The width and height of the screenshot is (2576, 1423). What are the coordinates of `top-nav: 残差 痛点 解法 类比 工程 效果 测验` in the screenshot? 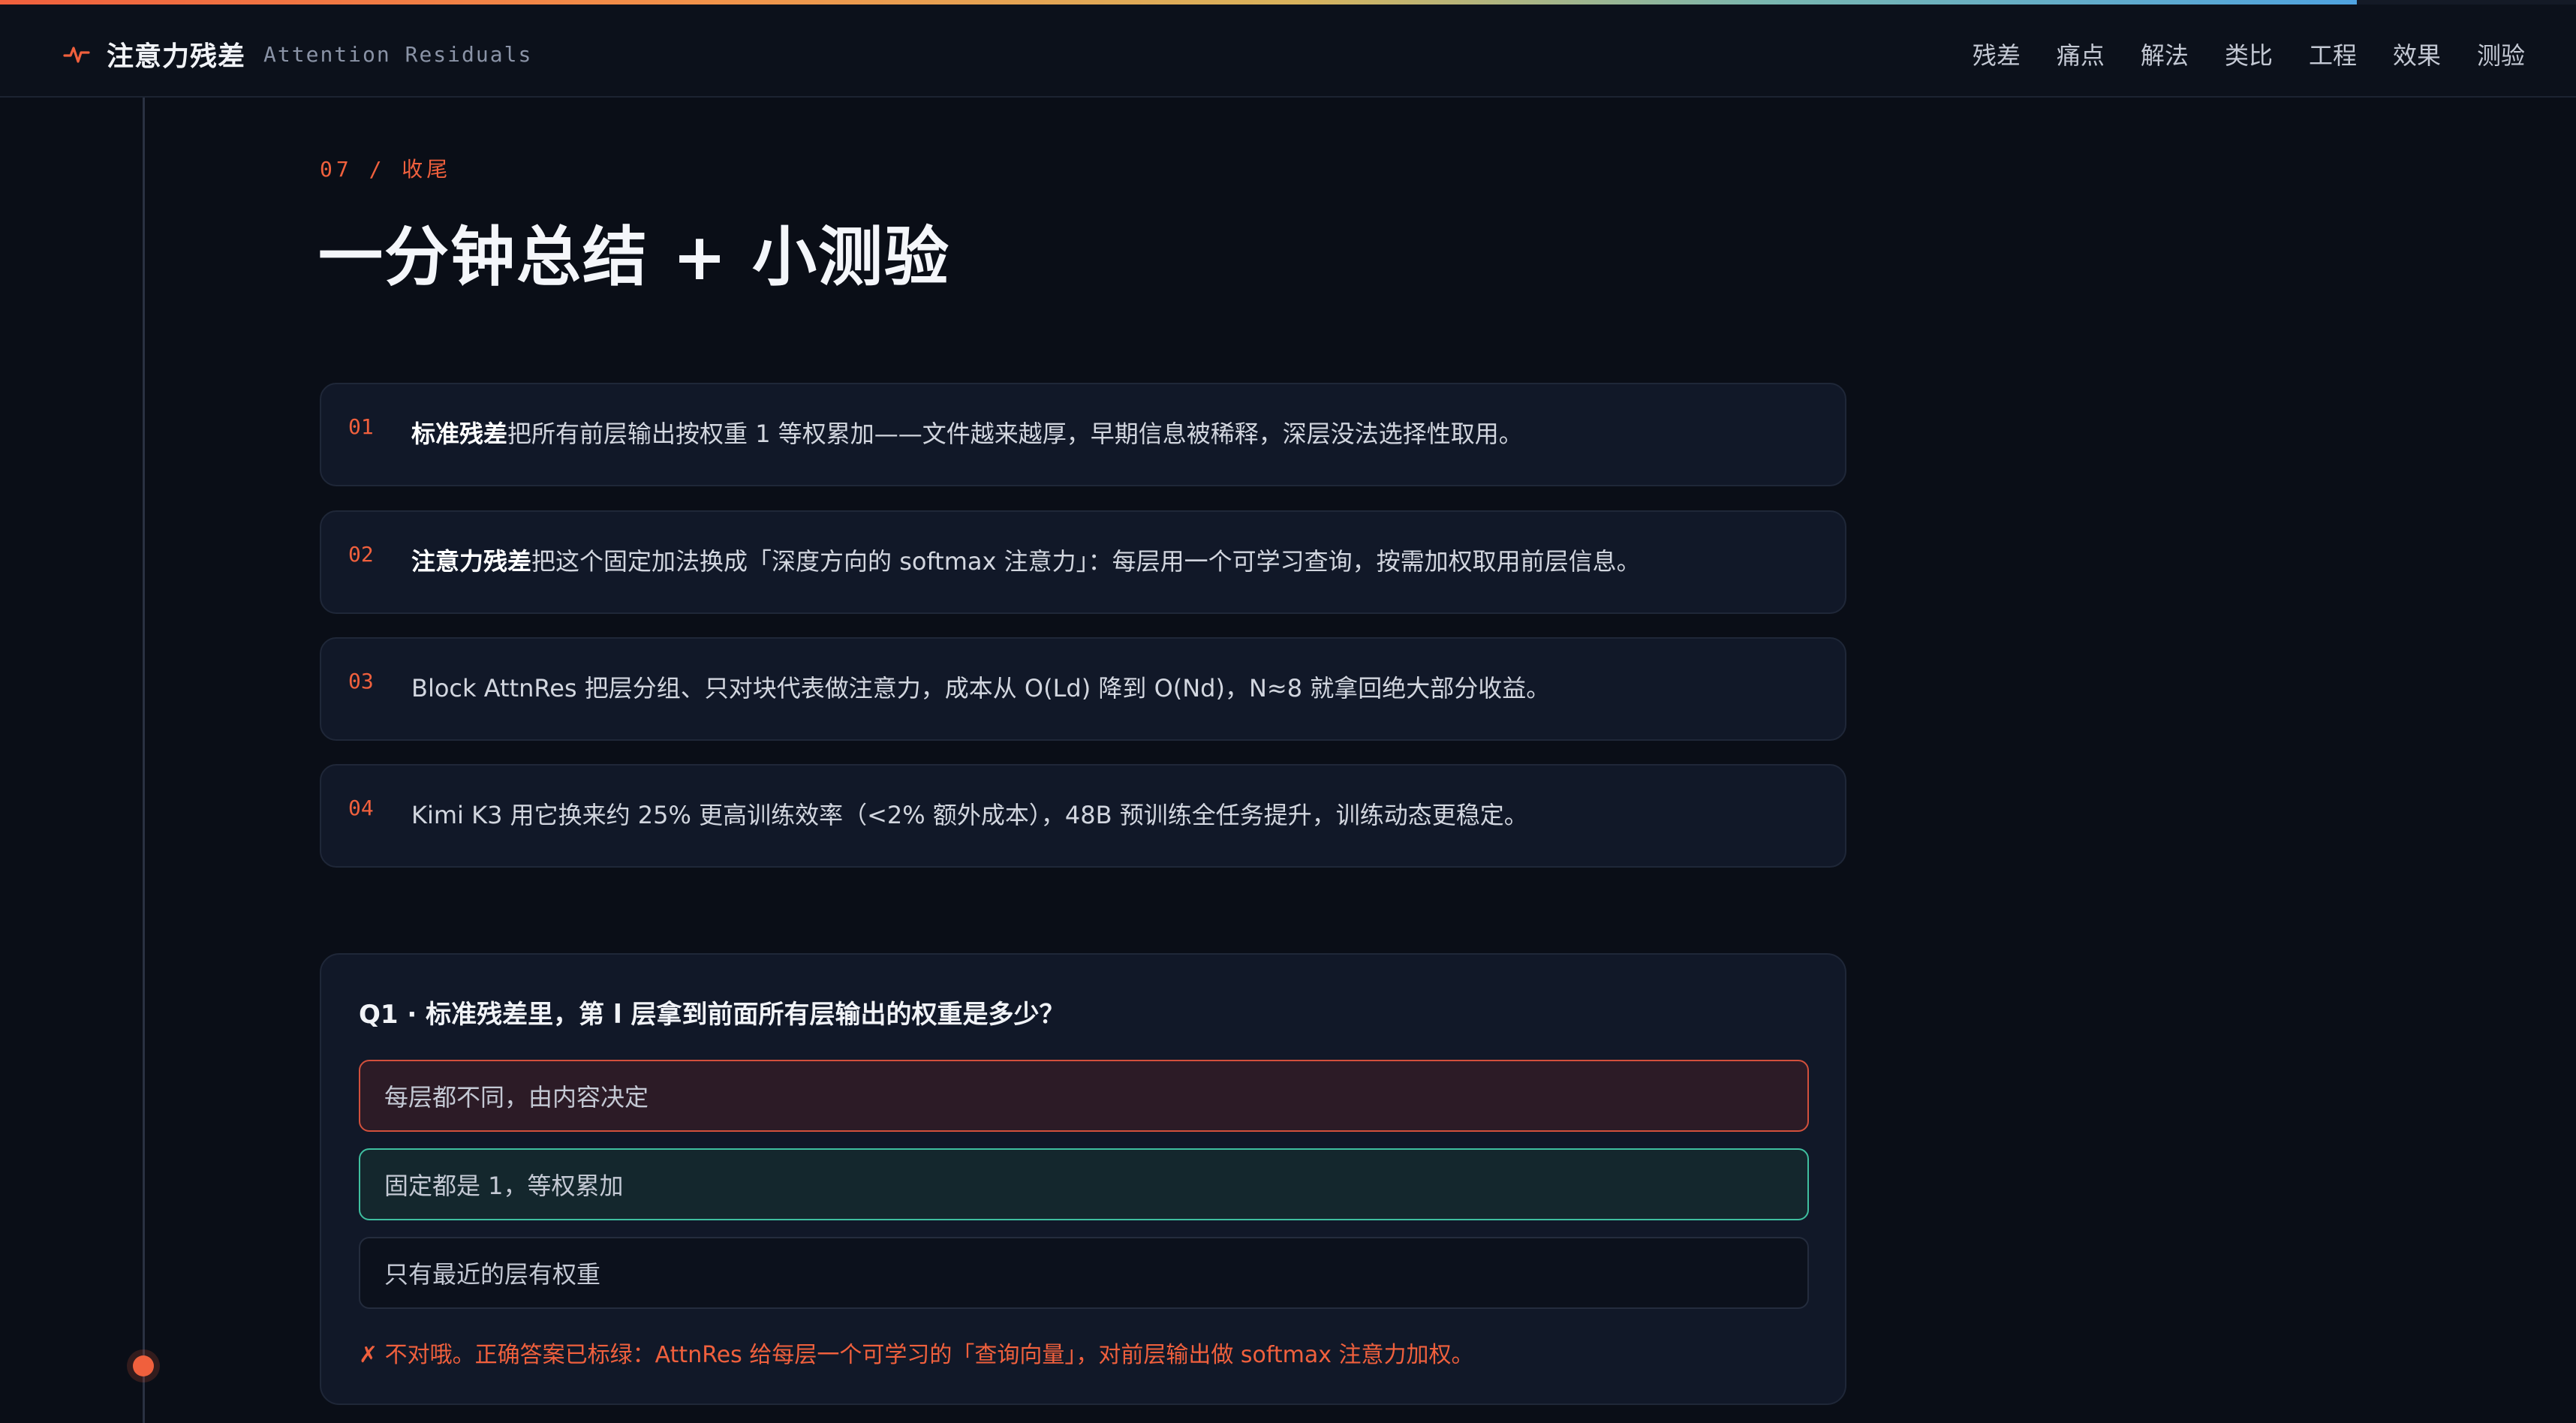 It's located at (2231, 54).